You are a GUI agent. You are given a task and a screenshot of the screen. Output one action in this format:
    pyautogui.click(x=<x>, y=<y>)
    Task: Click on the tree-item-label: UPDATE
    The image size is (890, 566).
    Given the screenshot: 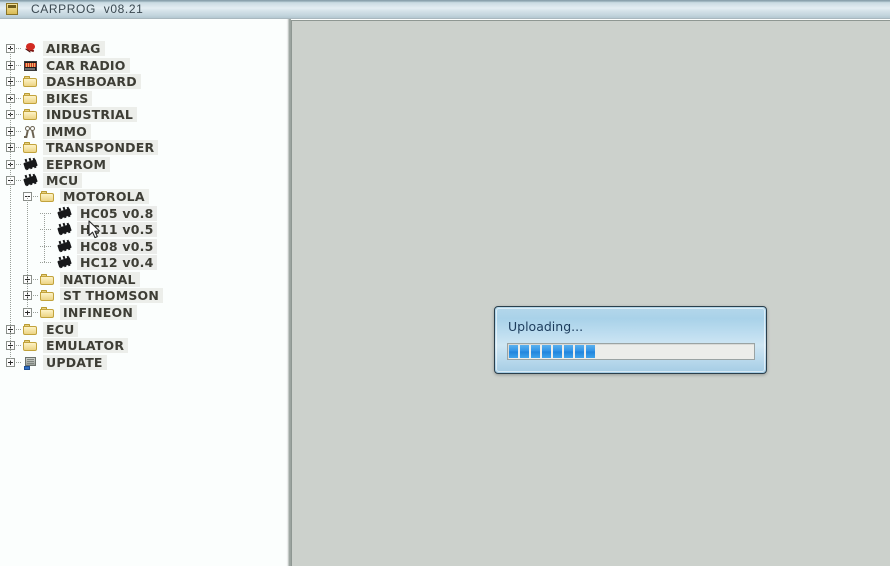 What is the action you would take?
    pyautogui.click(x=75, y=362)
    